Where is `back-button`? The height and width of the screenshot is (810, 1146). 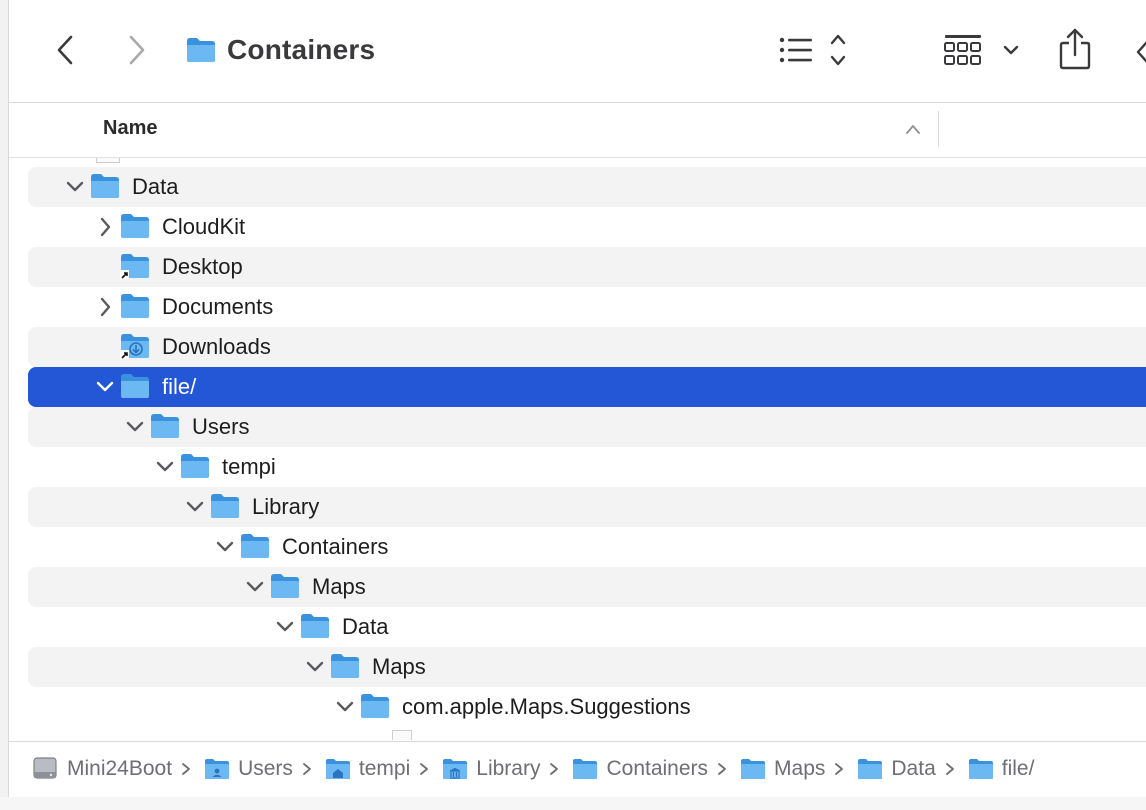
back-button is located at coordinates (65, 50).